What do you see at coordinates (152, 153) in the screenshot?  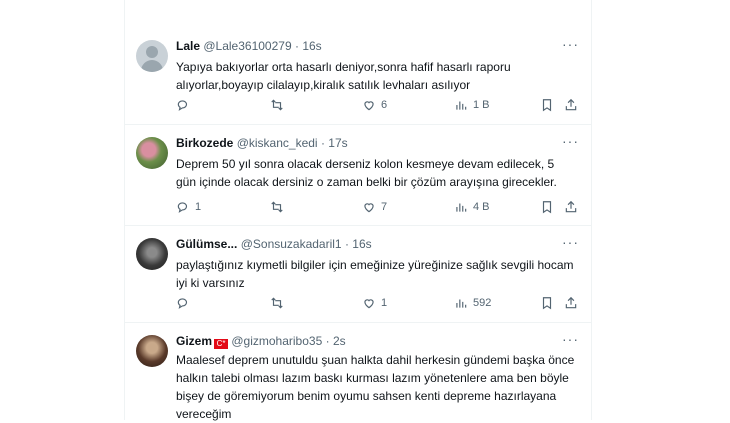 I see `flower-avatar-icon` at bounding box center [152, 153].